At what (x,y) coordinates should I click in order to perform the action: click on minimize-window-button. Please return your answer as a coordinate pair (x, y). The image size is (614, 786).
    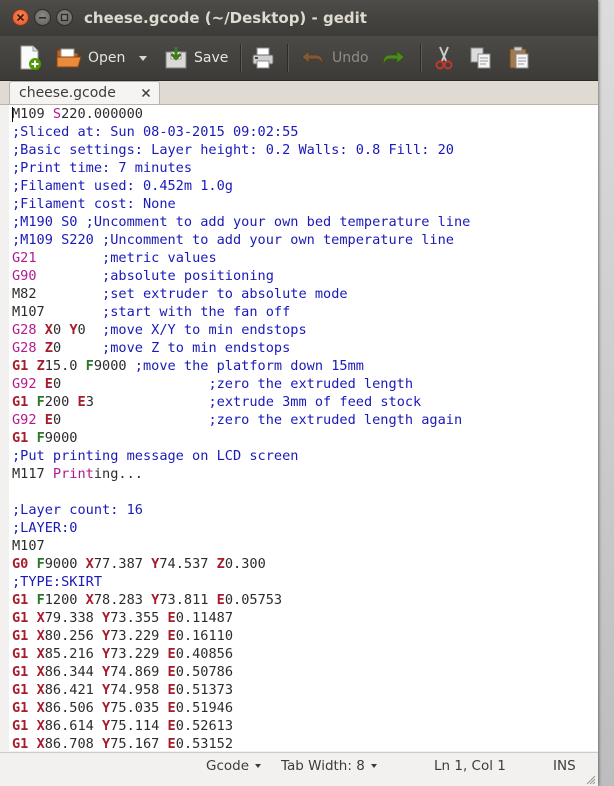
    Looking at the image, I should click on (42, 17).